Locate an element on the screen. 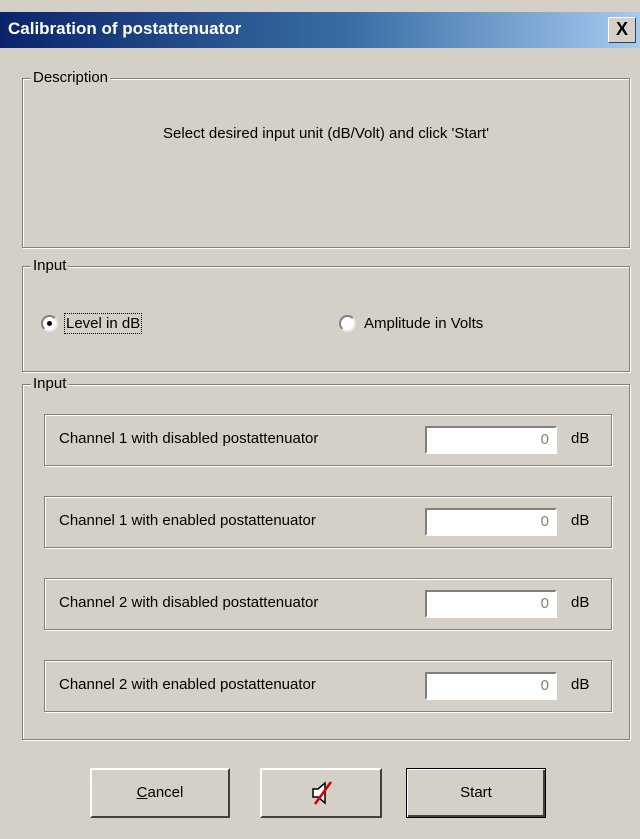  cancel-button: Cancel is located at coordinates (160, 793).